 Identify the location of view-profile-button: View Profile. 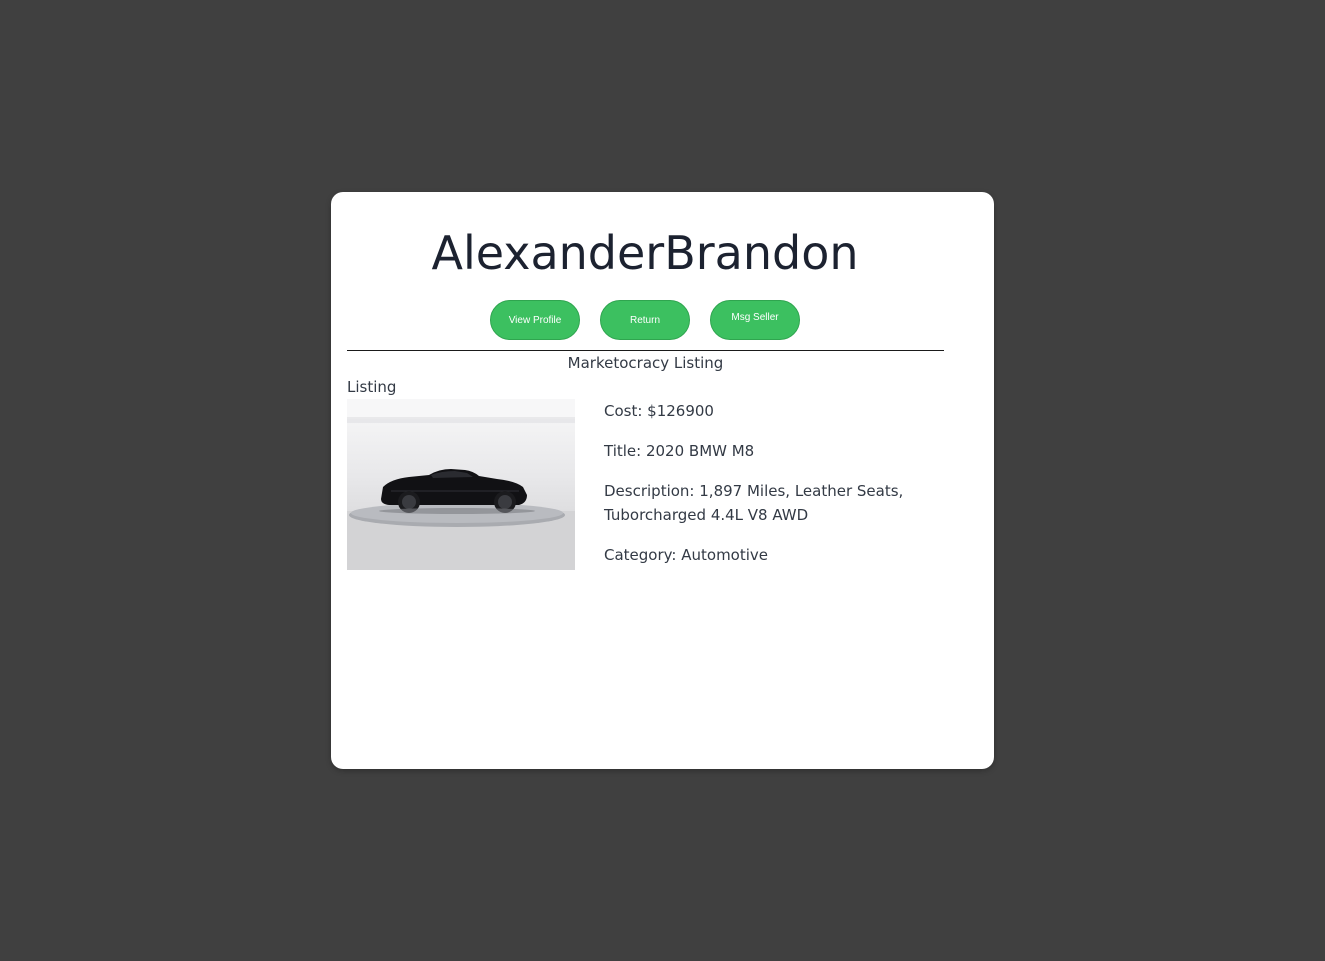
(535, 320).